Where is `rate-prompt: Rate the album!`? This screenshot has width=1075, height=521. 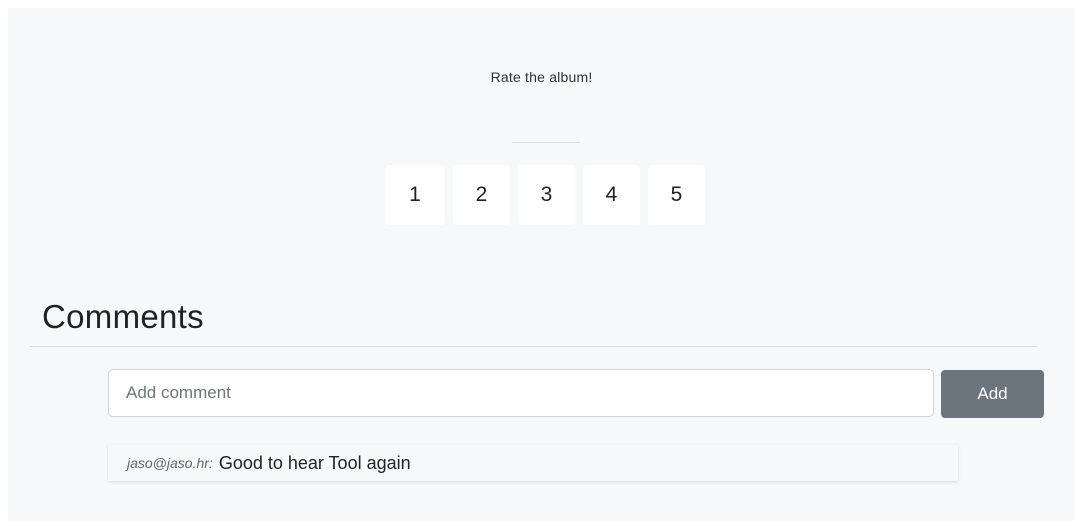
rate-prompt: Rate the album! is located at coordinates (541, 77).